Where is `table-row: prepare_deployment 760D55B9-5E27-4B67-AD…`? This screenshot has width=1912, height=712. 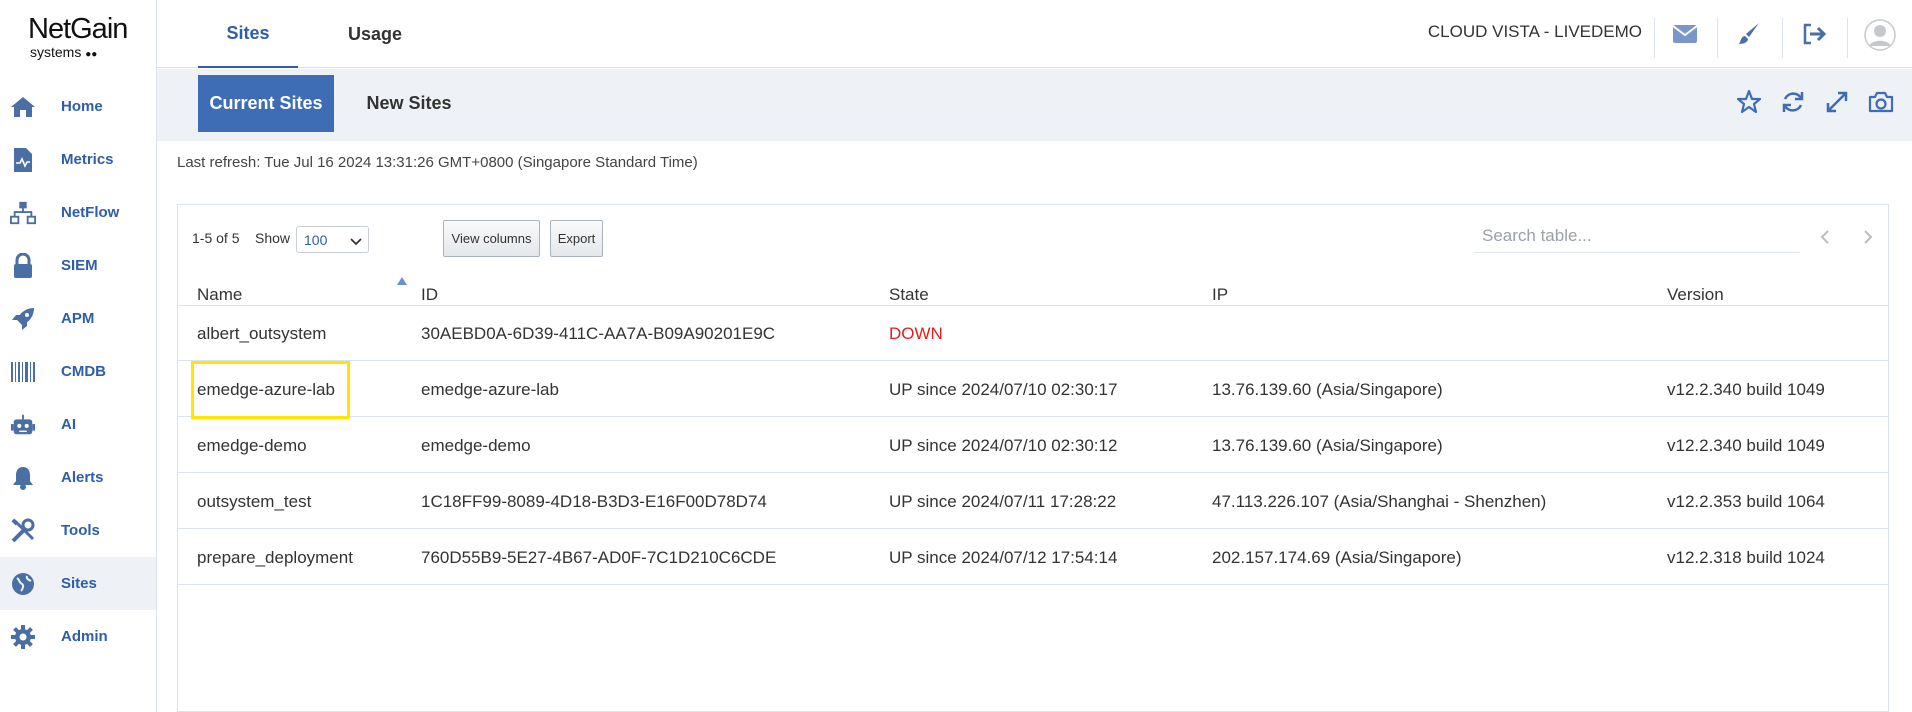 table-row: prepare_deployment 760D55B9-5E27-4B67-AD… is located at coordinates (1033, 557).